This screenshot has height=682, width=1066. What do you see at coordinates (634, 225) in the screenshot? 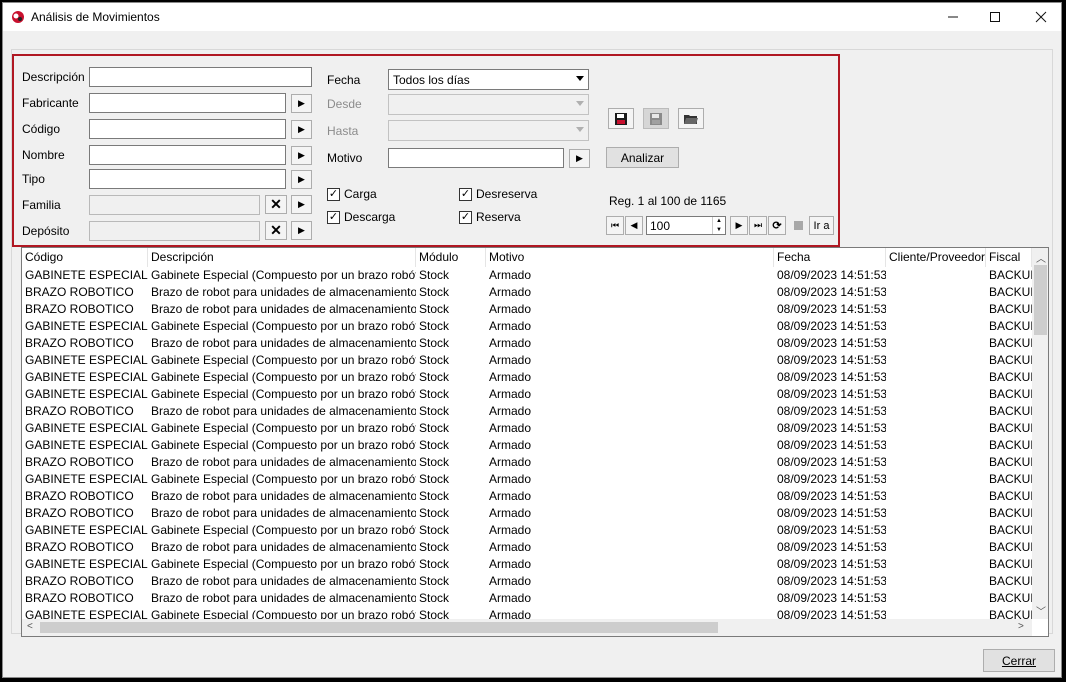
I see `prev-page-icon: ◀` at bounding box center [634, 225].